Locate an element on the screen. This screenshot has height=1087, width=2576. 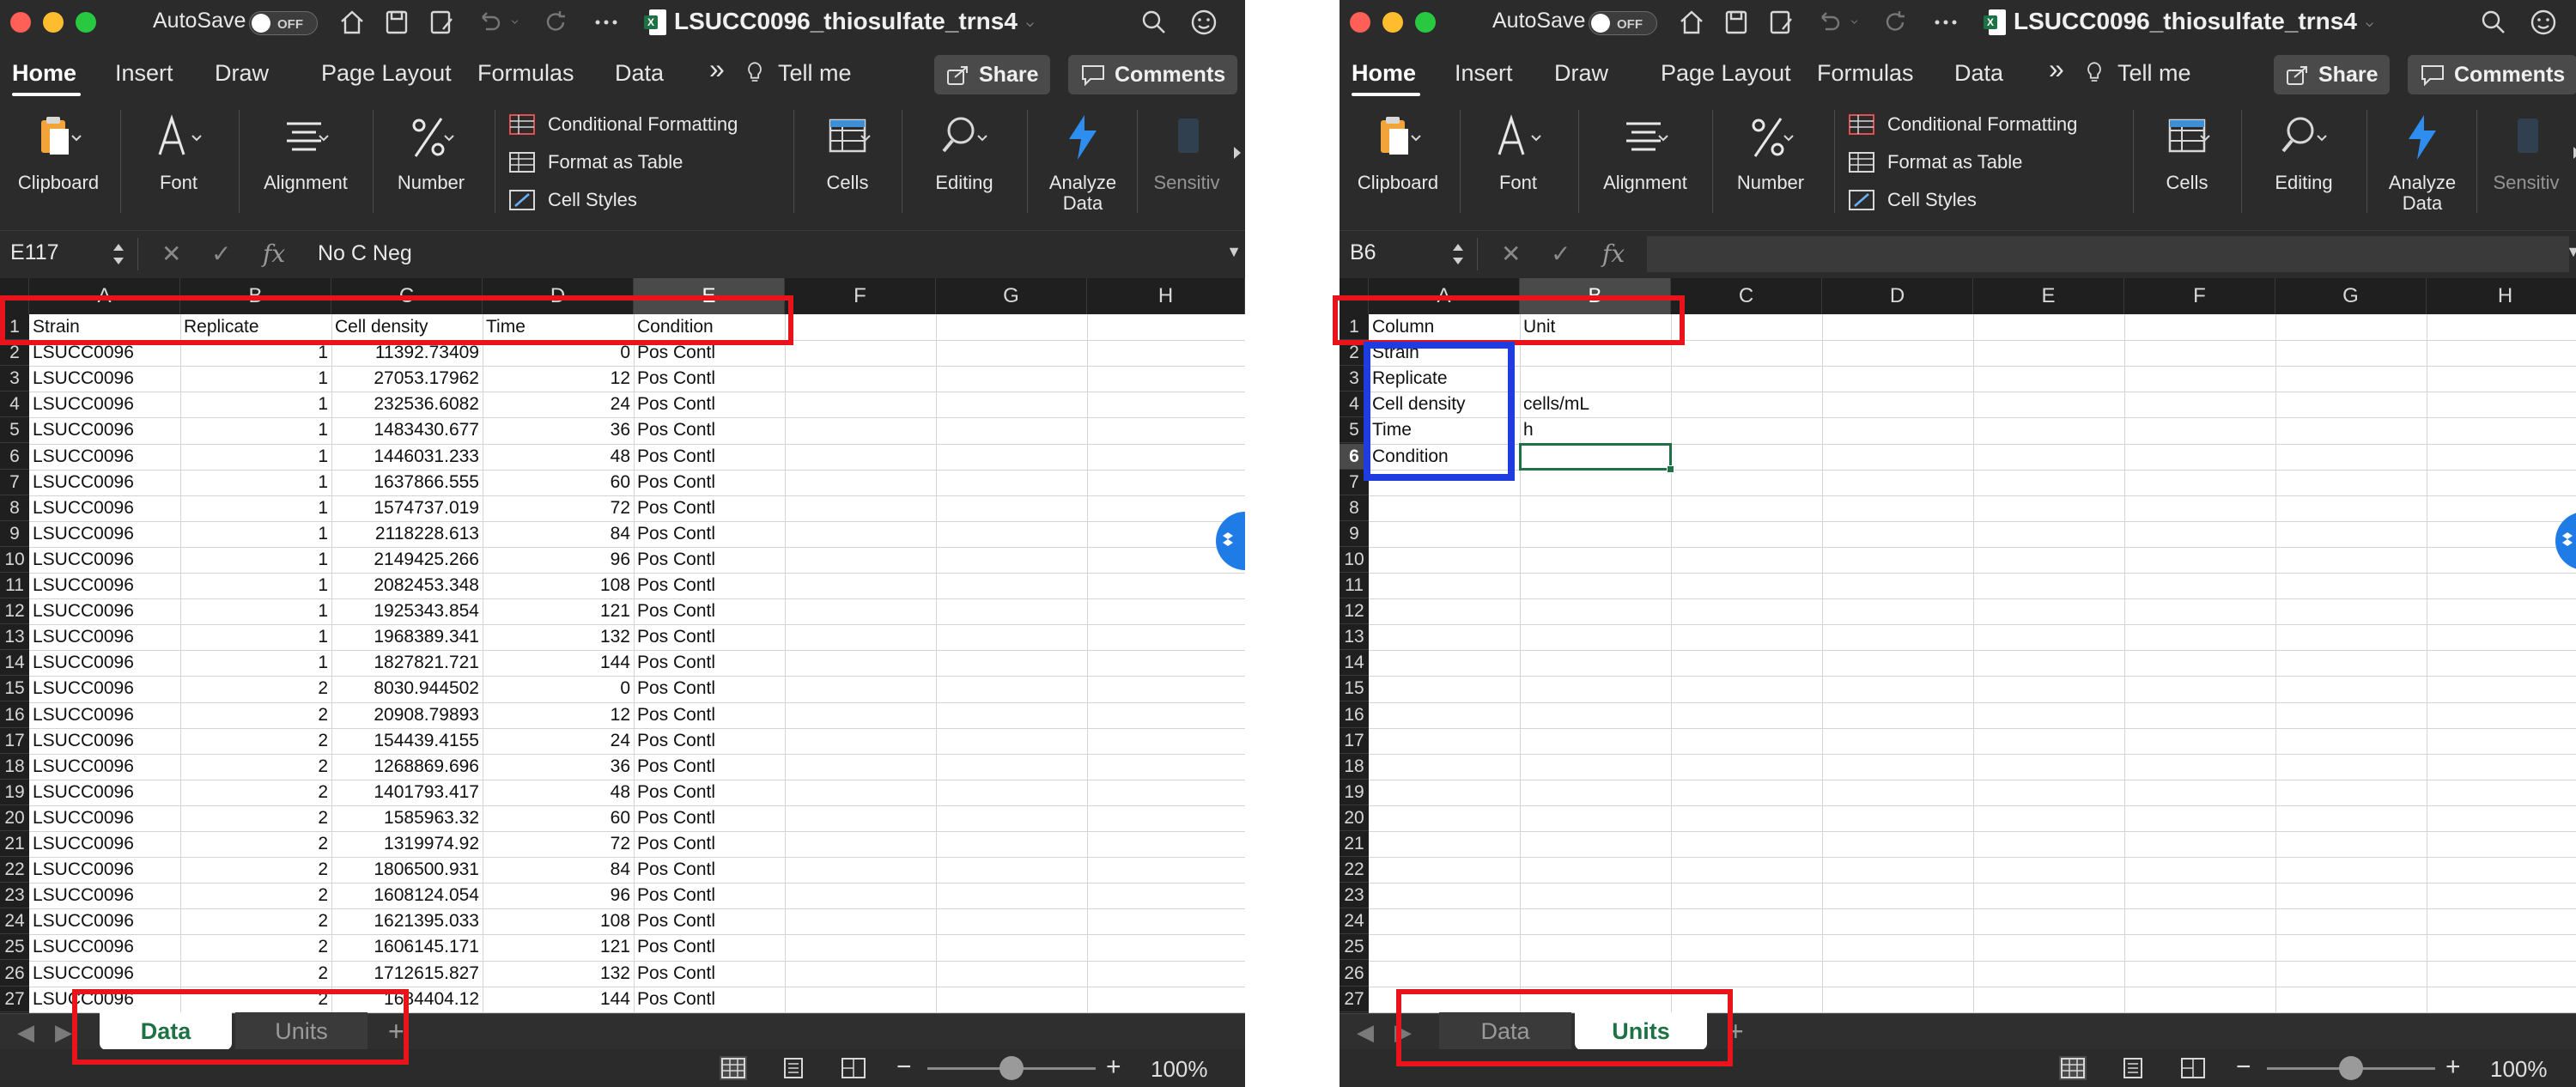
column-header-h: H is located at coordinates (1166, 296).